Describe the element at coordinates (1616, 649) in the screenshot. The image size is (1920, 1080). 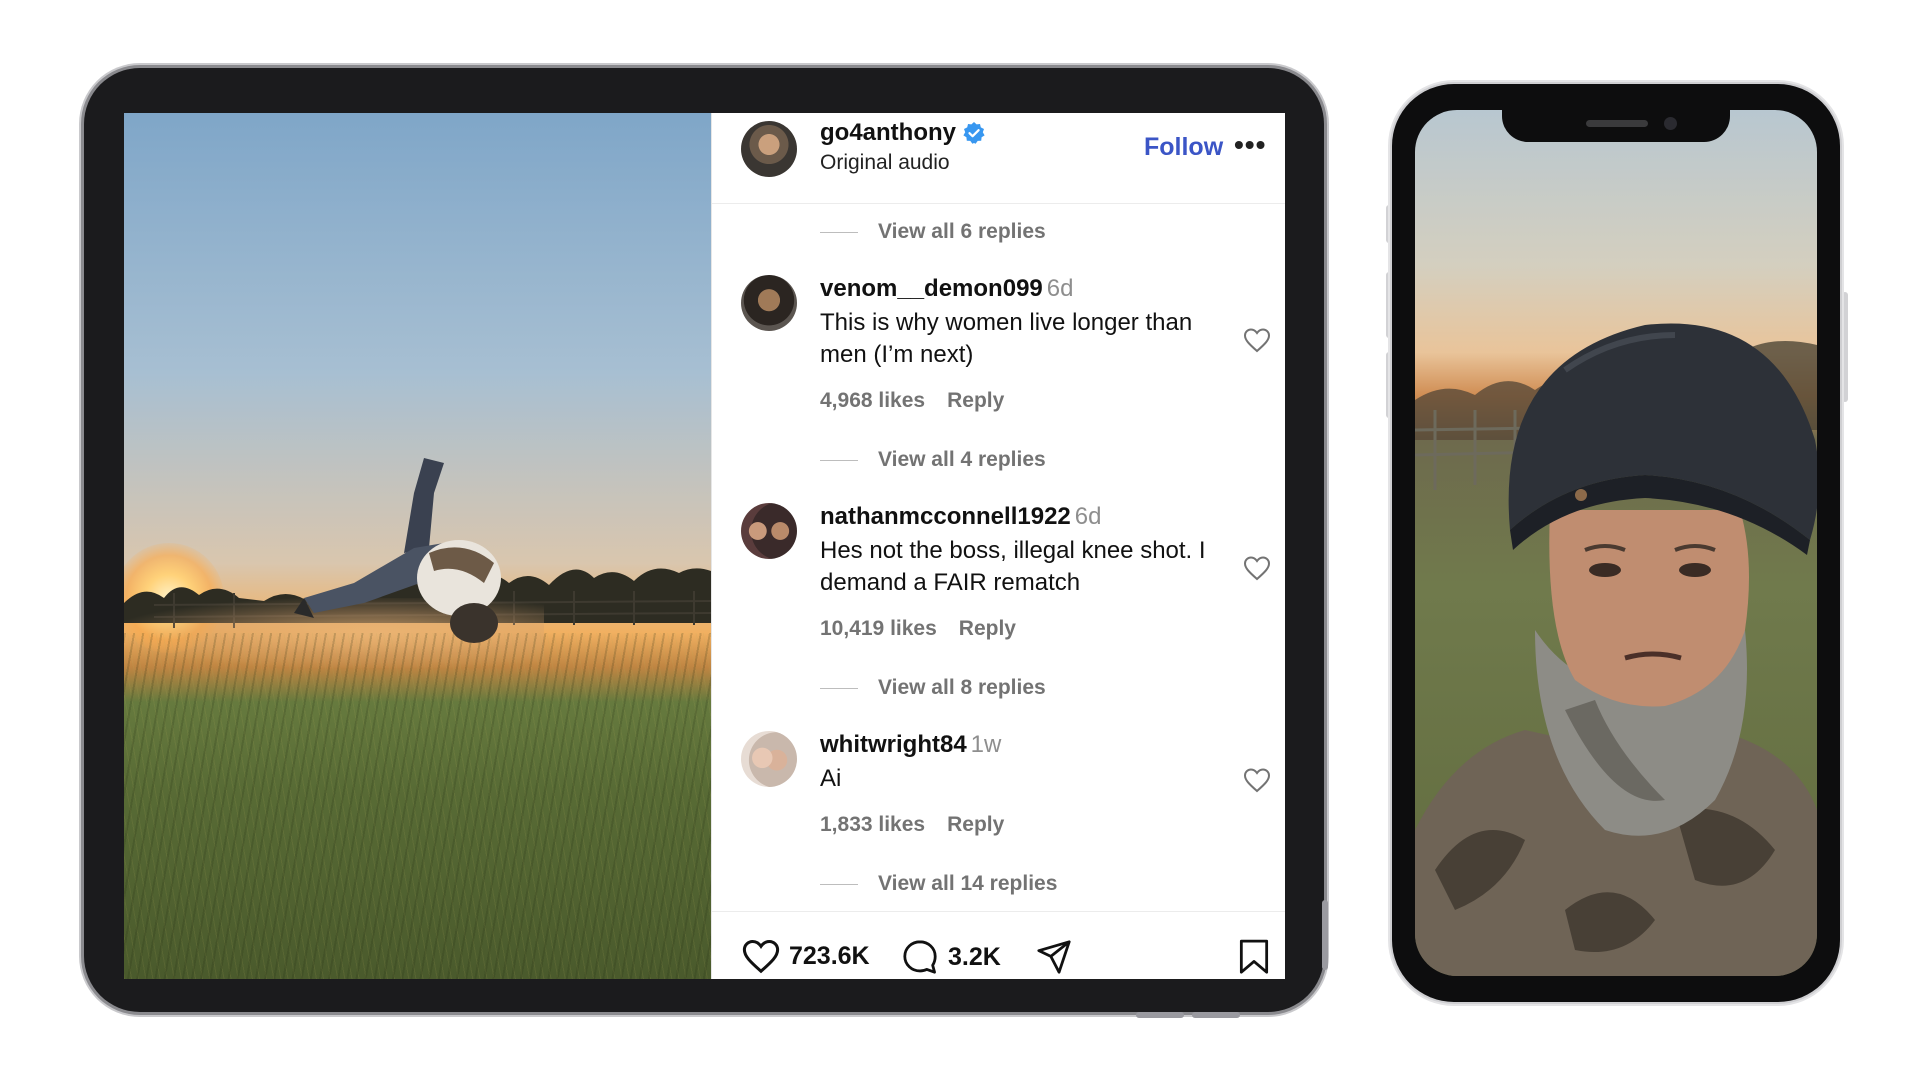
I see `video-person-helmet` at that location.